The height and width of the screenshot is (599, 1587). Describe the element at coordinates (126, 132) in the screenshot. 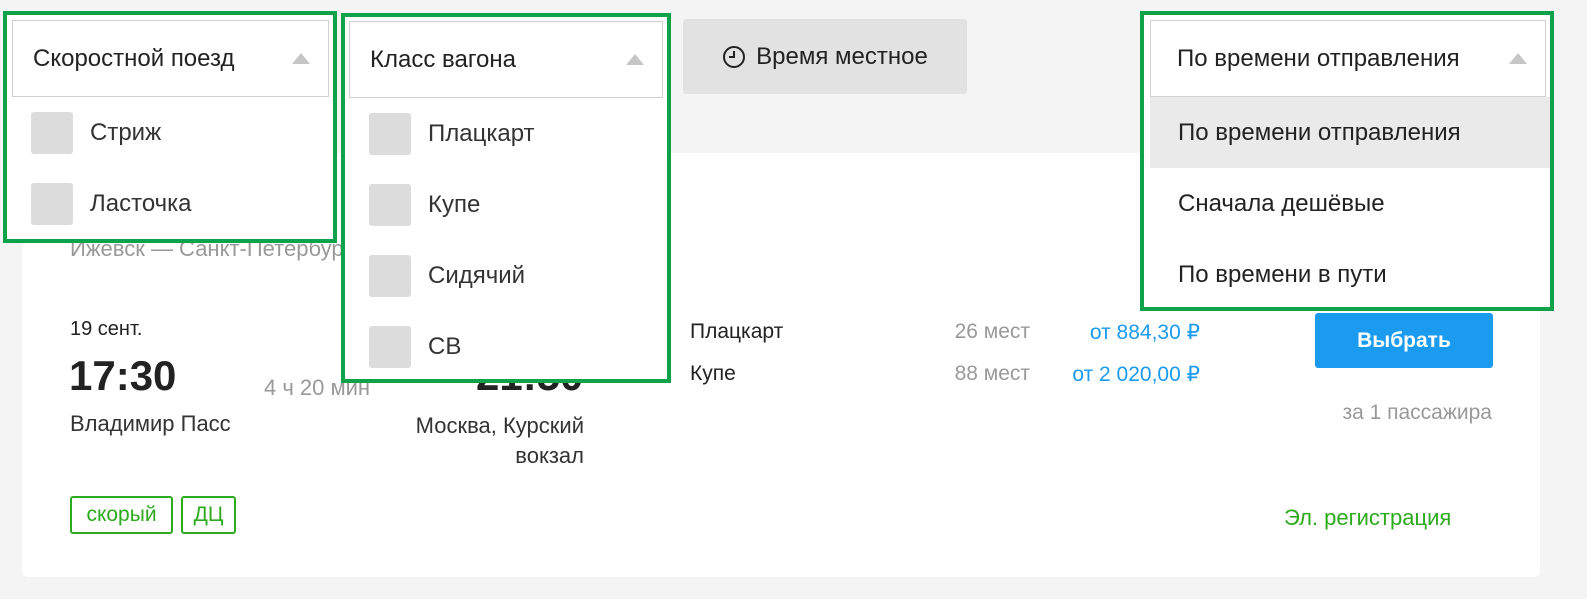

I see `option-label: Стриж` at that location.